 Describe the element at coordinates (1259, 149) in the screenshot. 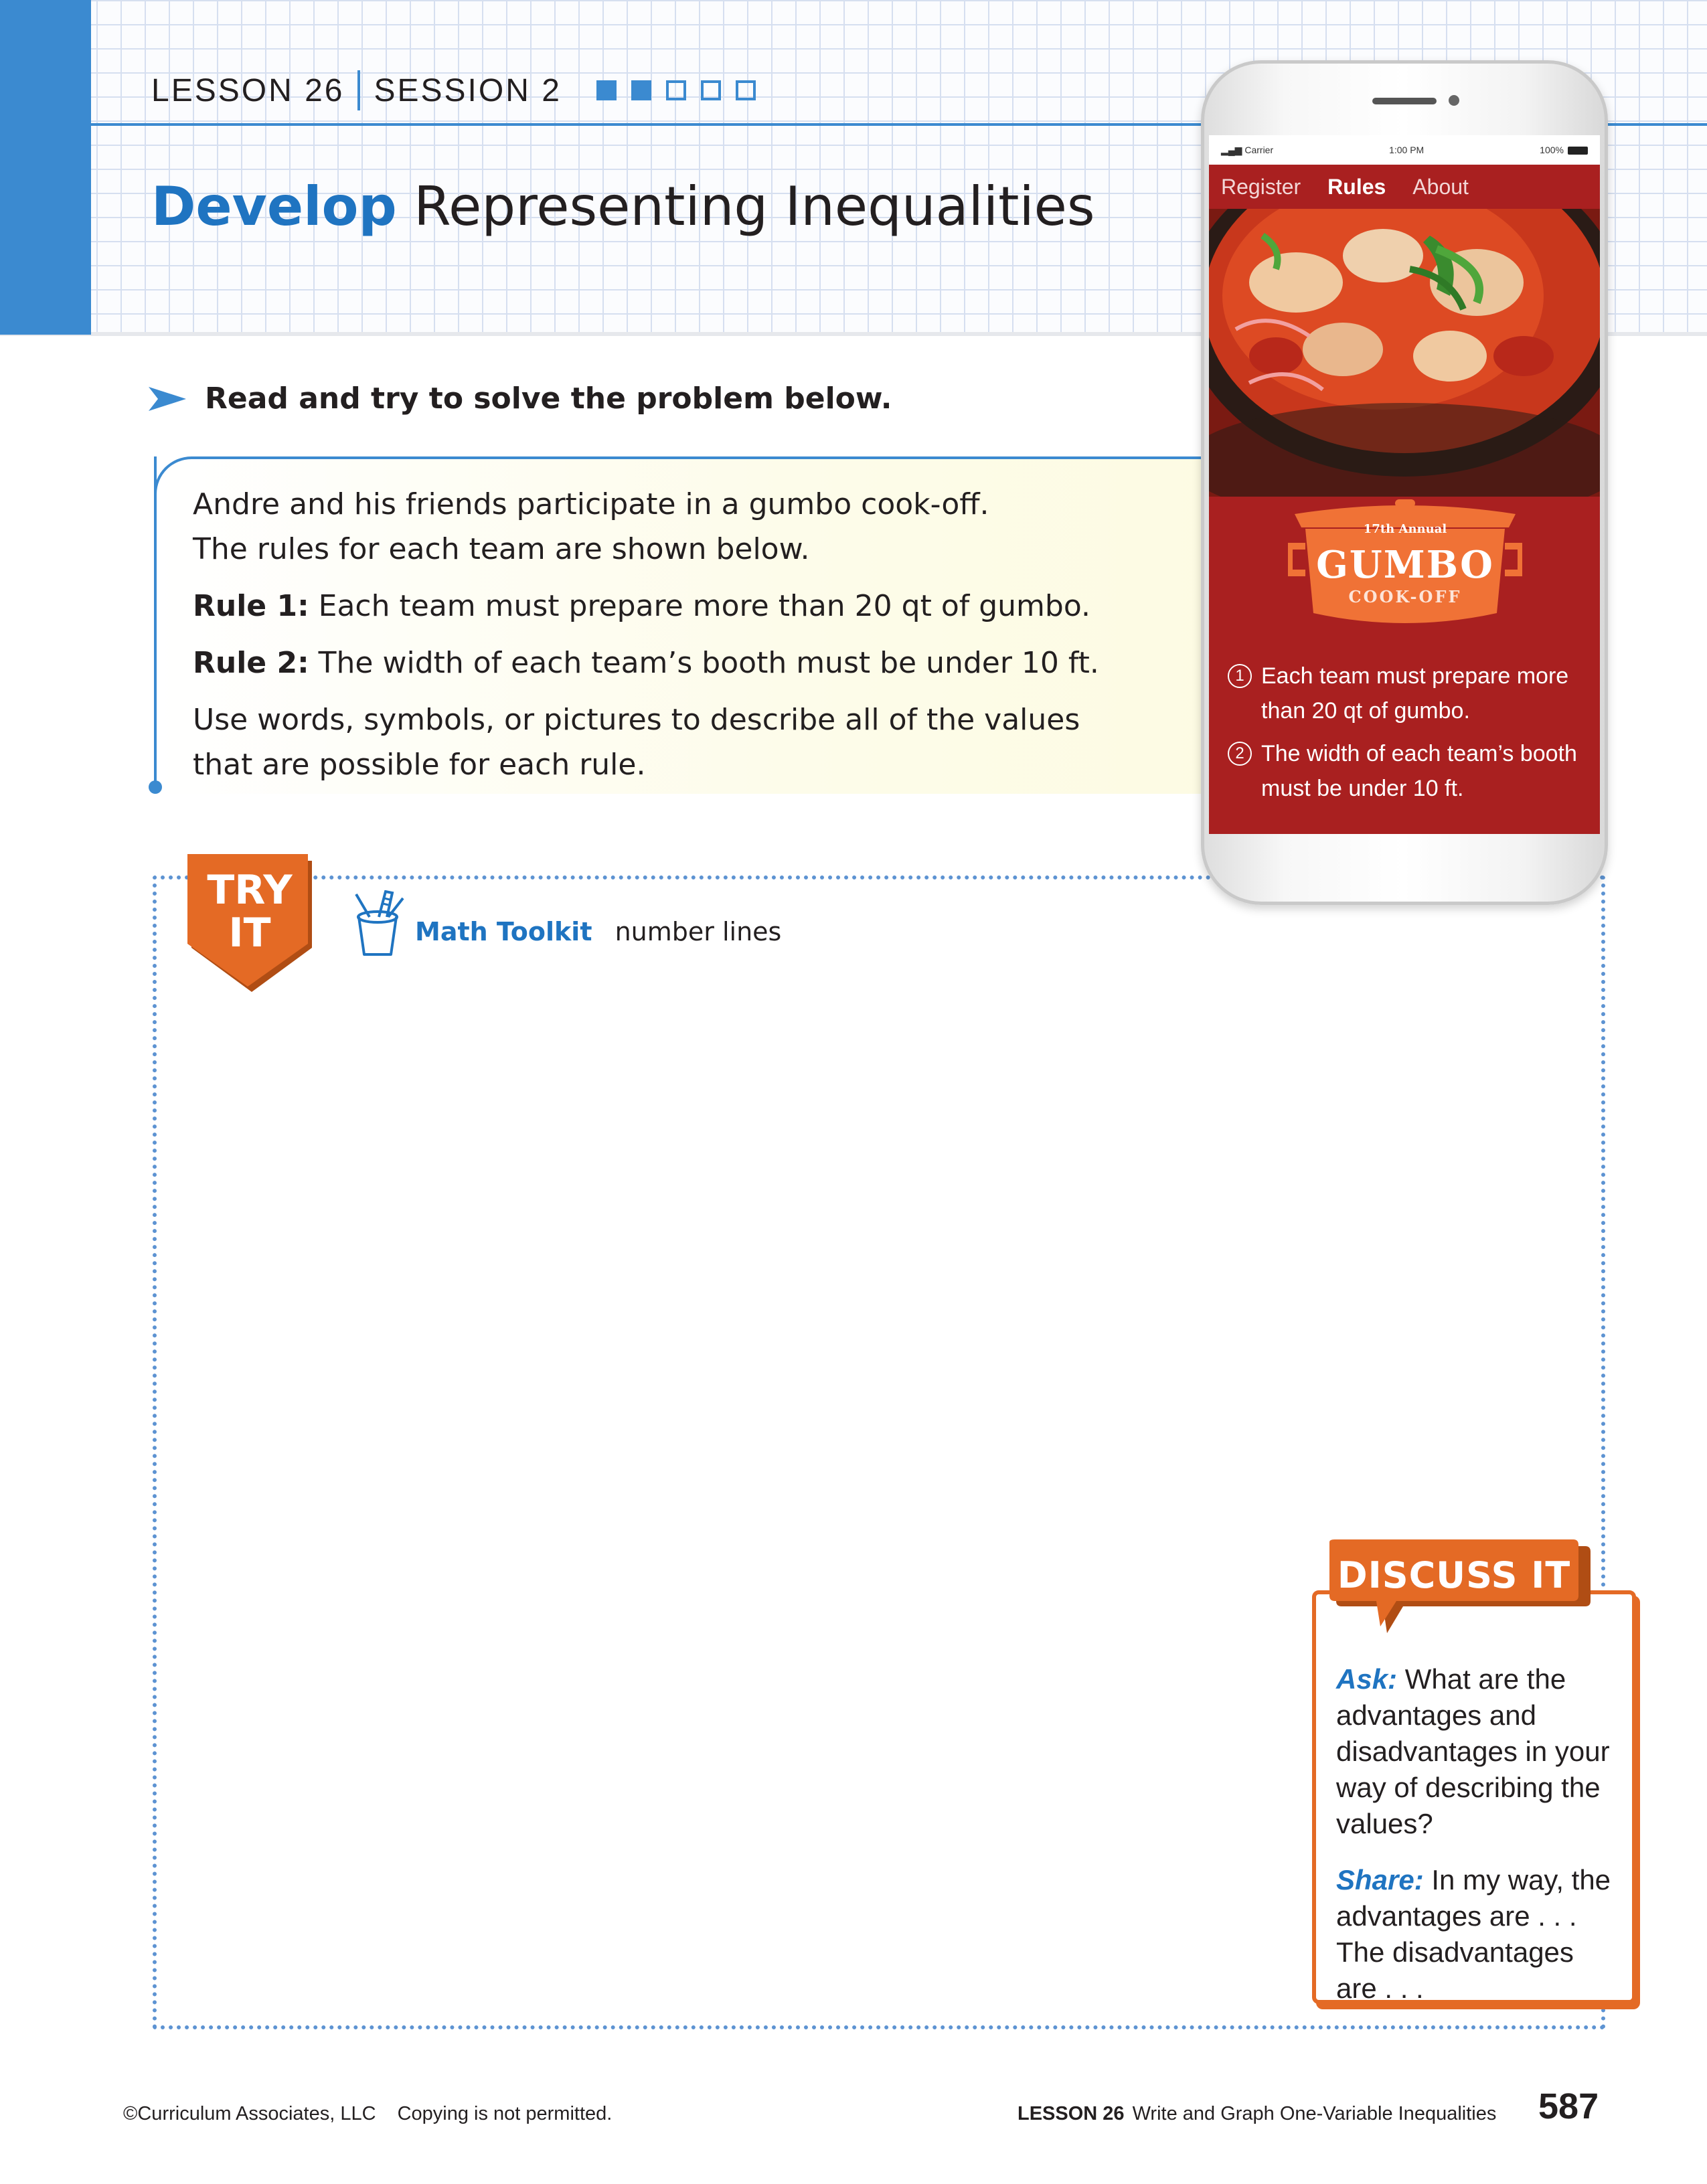

I see `carrier-text: Carrier` at that location.